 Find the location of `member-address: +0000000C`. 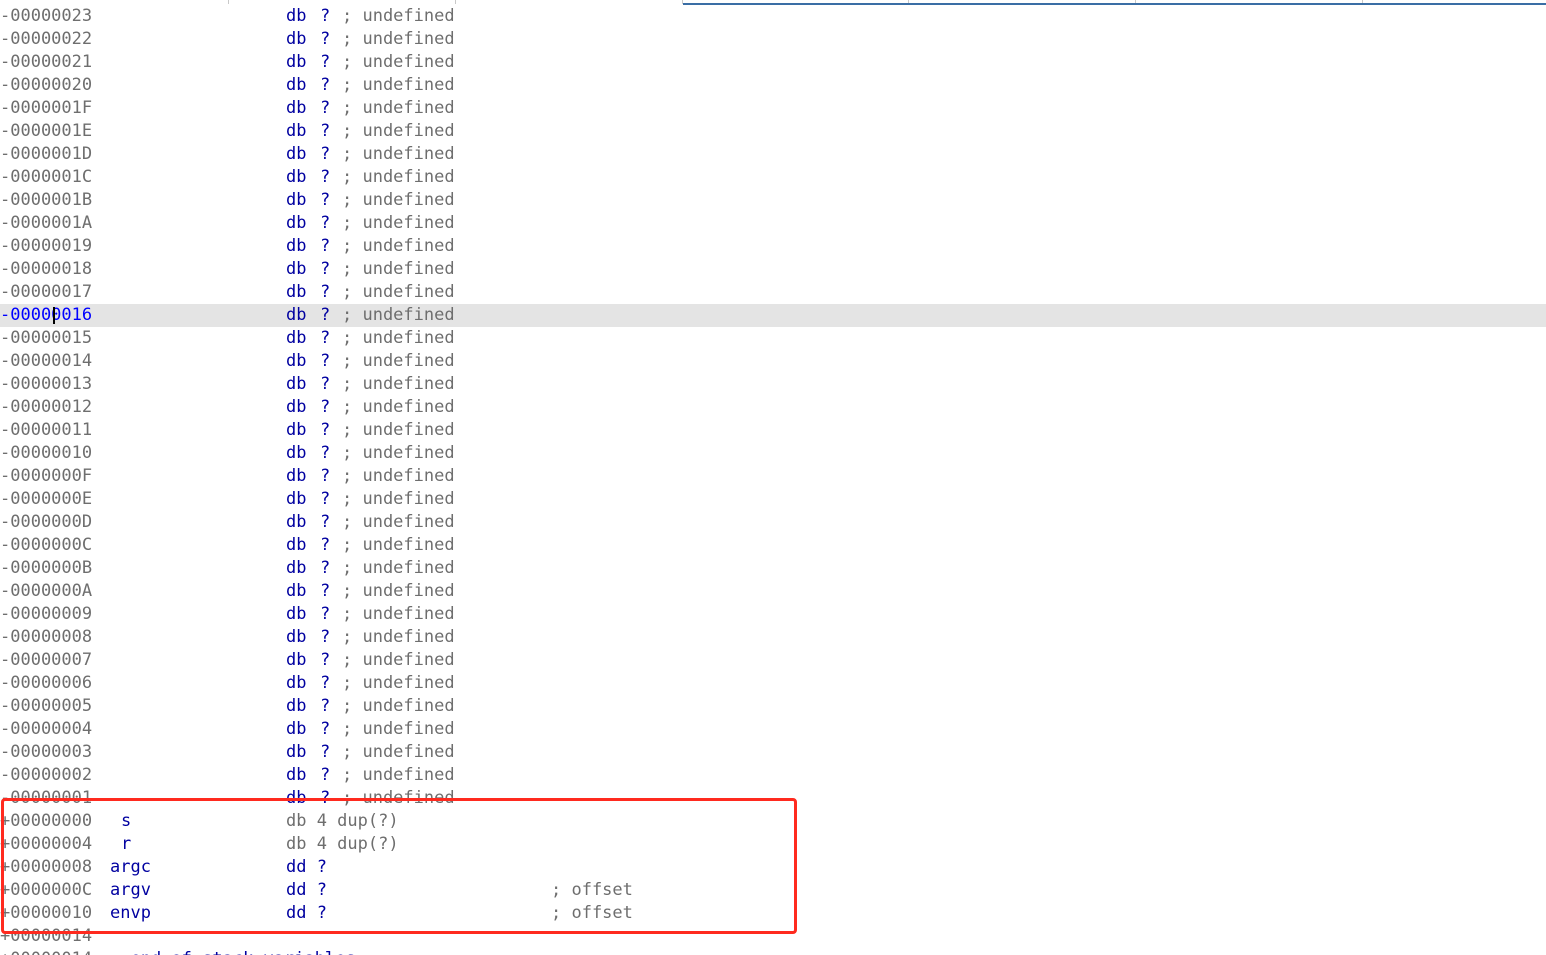

member-address: +0000000C is located at coordinates (46, 890).